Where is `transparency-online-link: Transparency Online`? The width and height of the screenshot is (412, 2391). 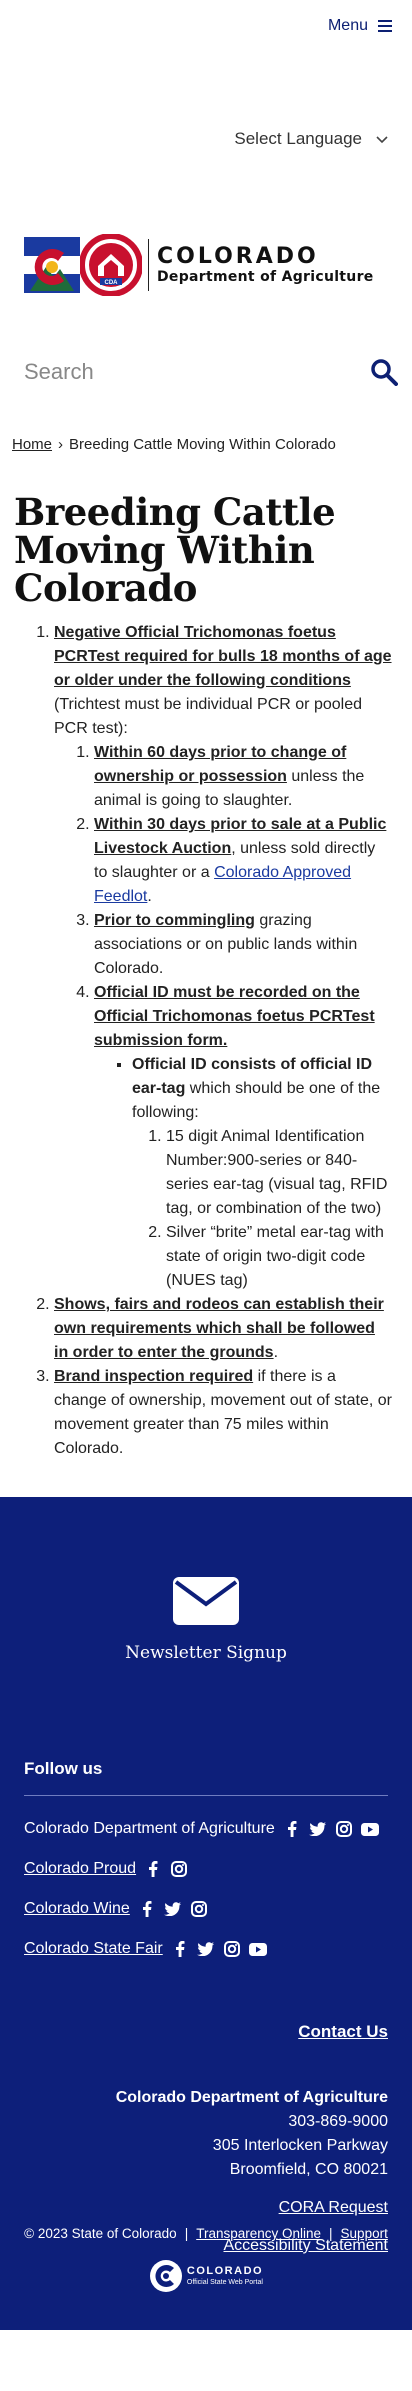 transparency-online-link: Transparency Online is located at coordinates (258, 2233).